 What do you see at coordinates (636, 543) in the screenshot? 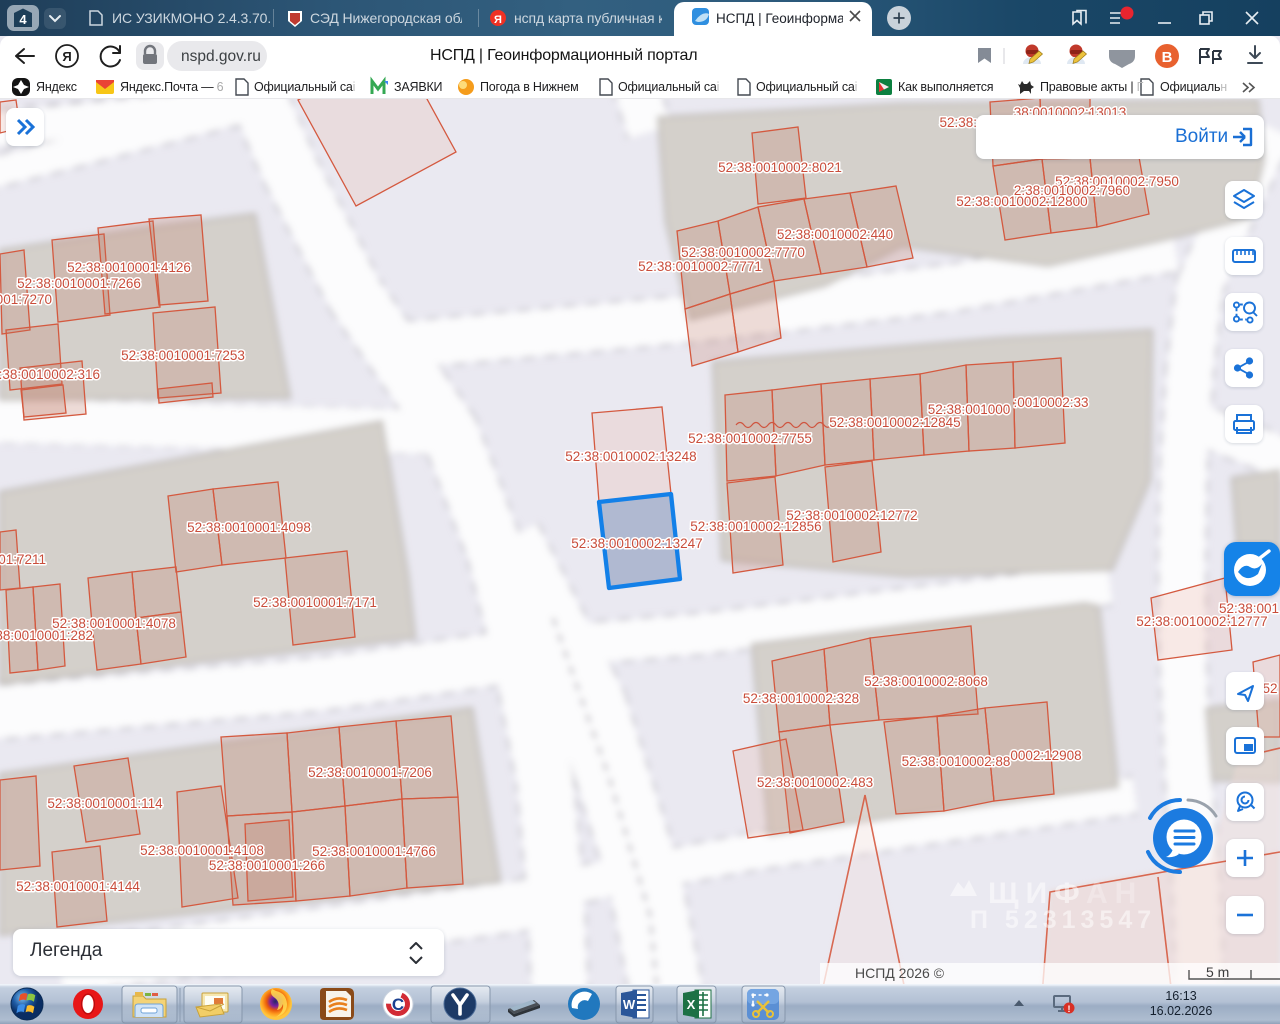
I see `svg-text: 52:38:0010002:13247` at bounding box center [636, 543].